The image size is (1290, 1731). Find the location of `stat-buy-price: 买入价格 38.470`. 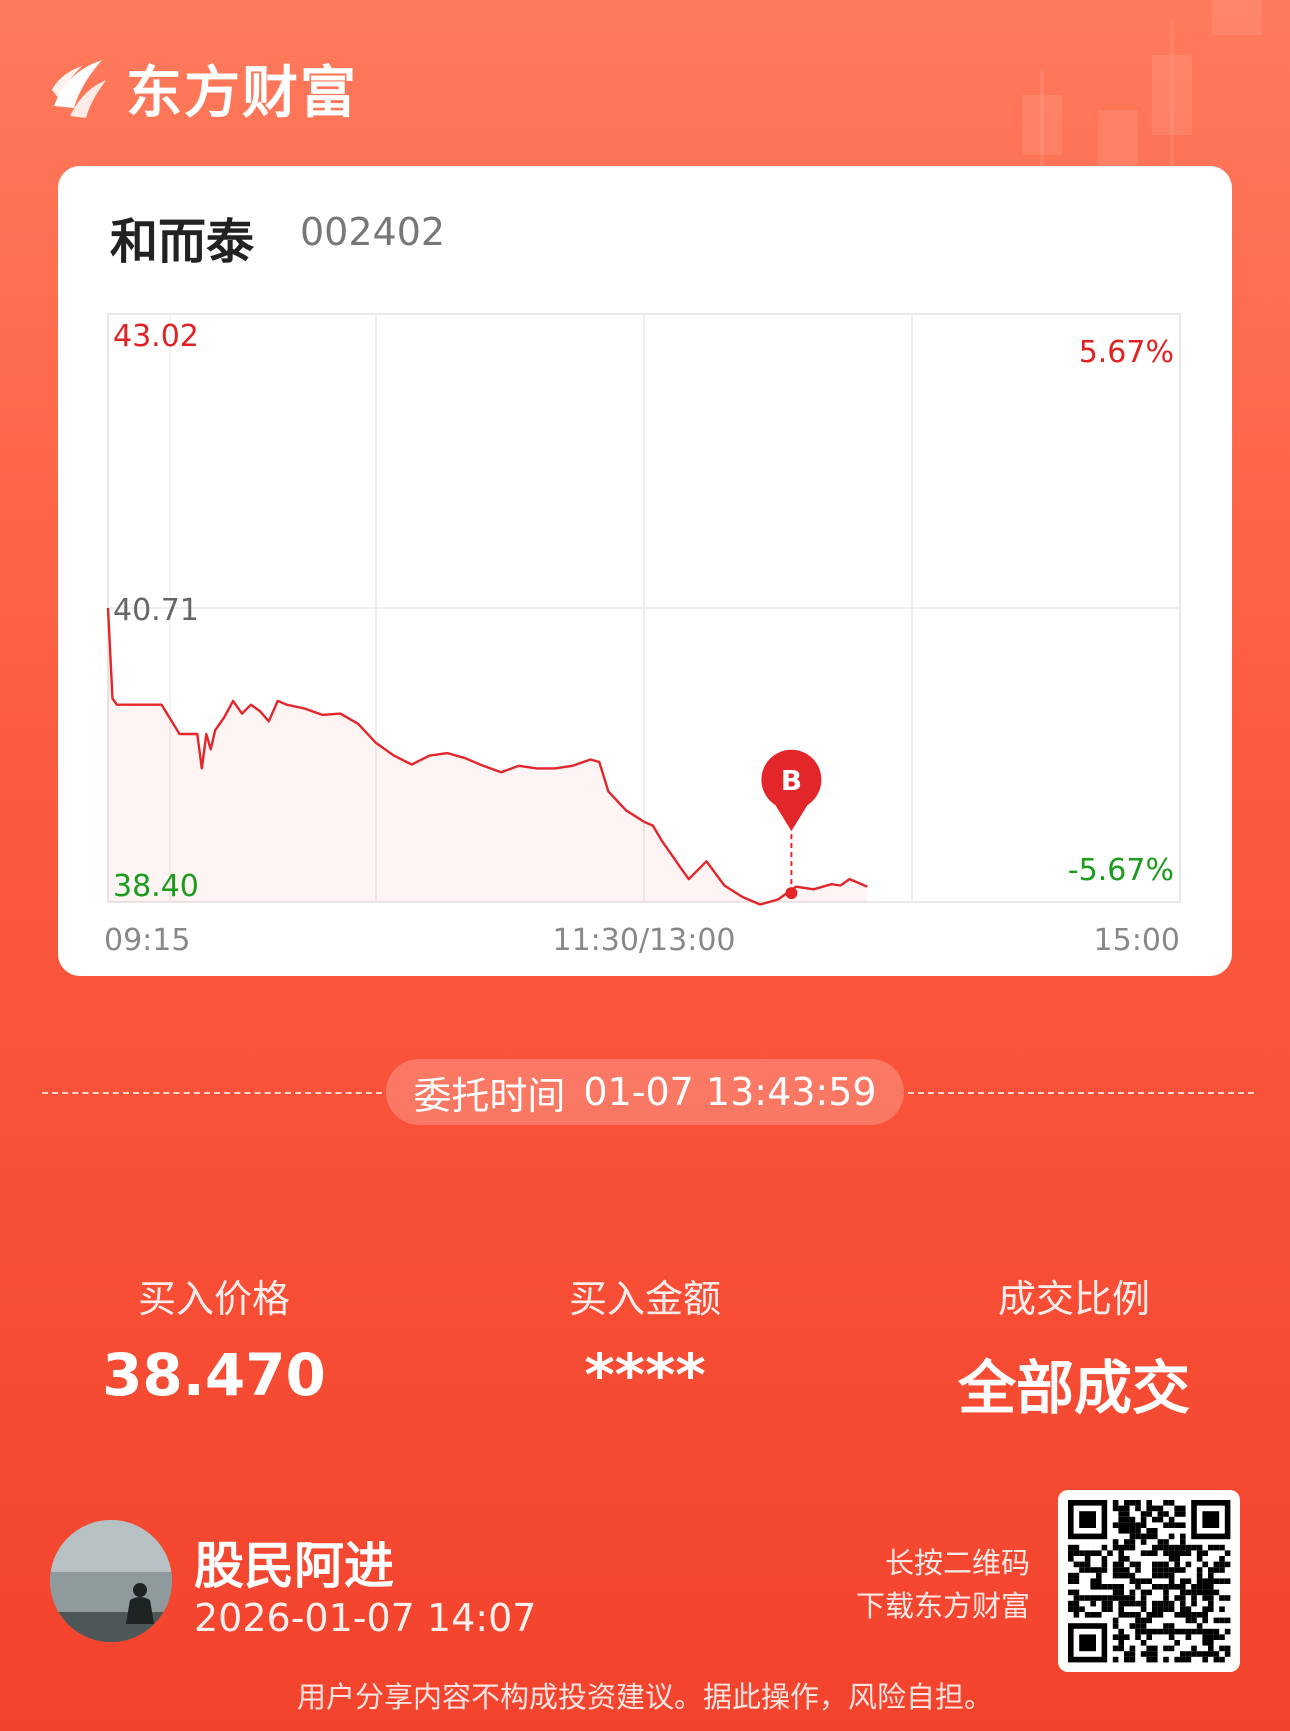

stat-buy-price: 买入价格 38.470 is located at coordinates (214, 1338).